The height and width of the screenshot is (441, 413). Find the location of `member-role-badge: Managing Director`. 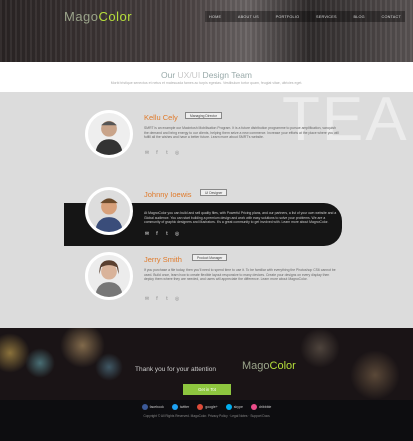

member-role-badge: Managing Director is located at coordinates (203, 115).